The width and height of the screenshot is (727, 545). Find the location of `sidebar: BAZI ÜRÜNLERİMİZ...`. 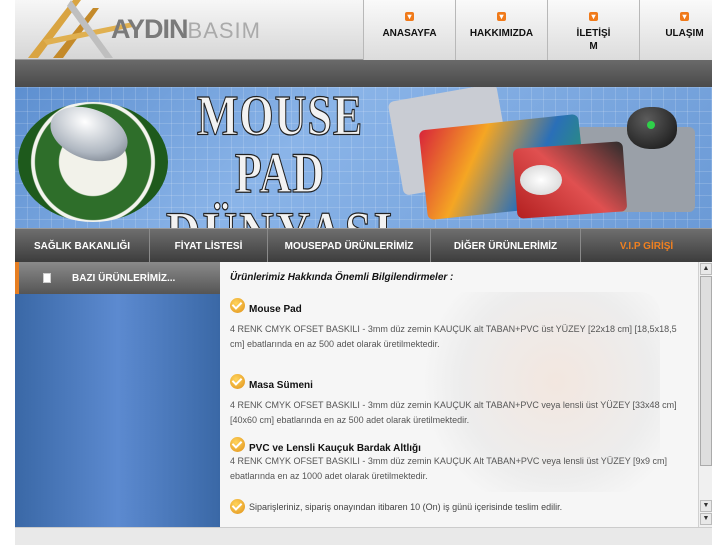

sidebar: BAZI ÜRÜNLERİMİZ... is located at coordinates (117, 403).